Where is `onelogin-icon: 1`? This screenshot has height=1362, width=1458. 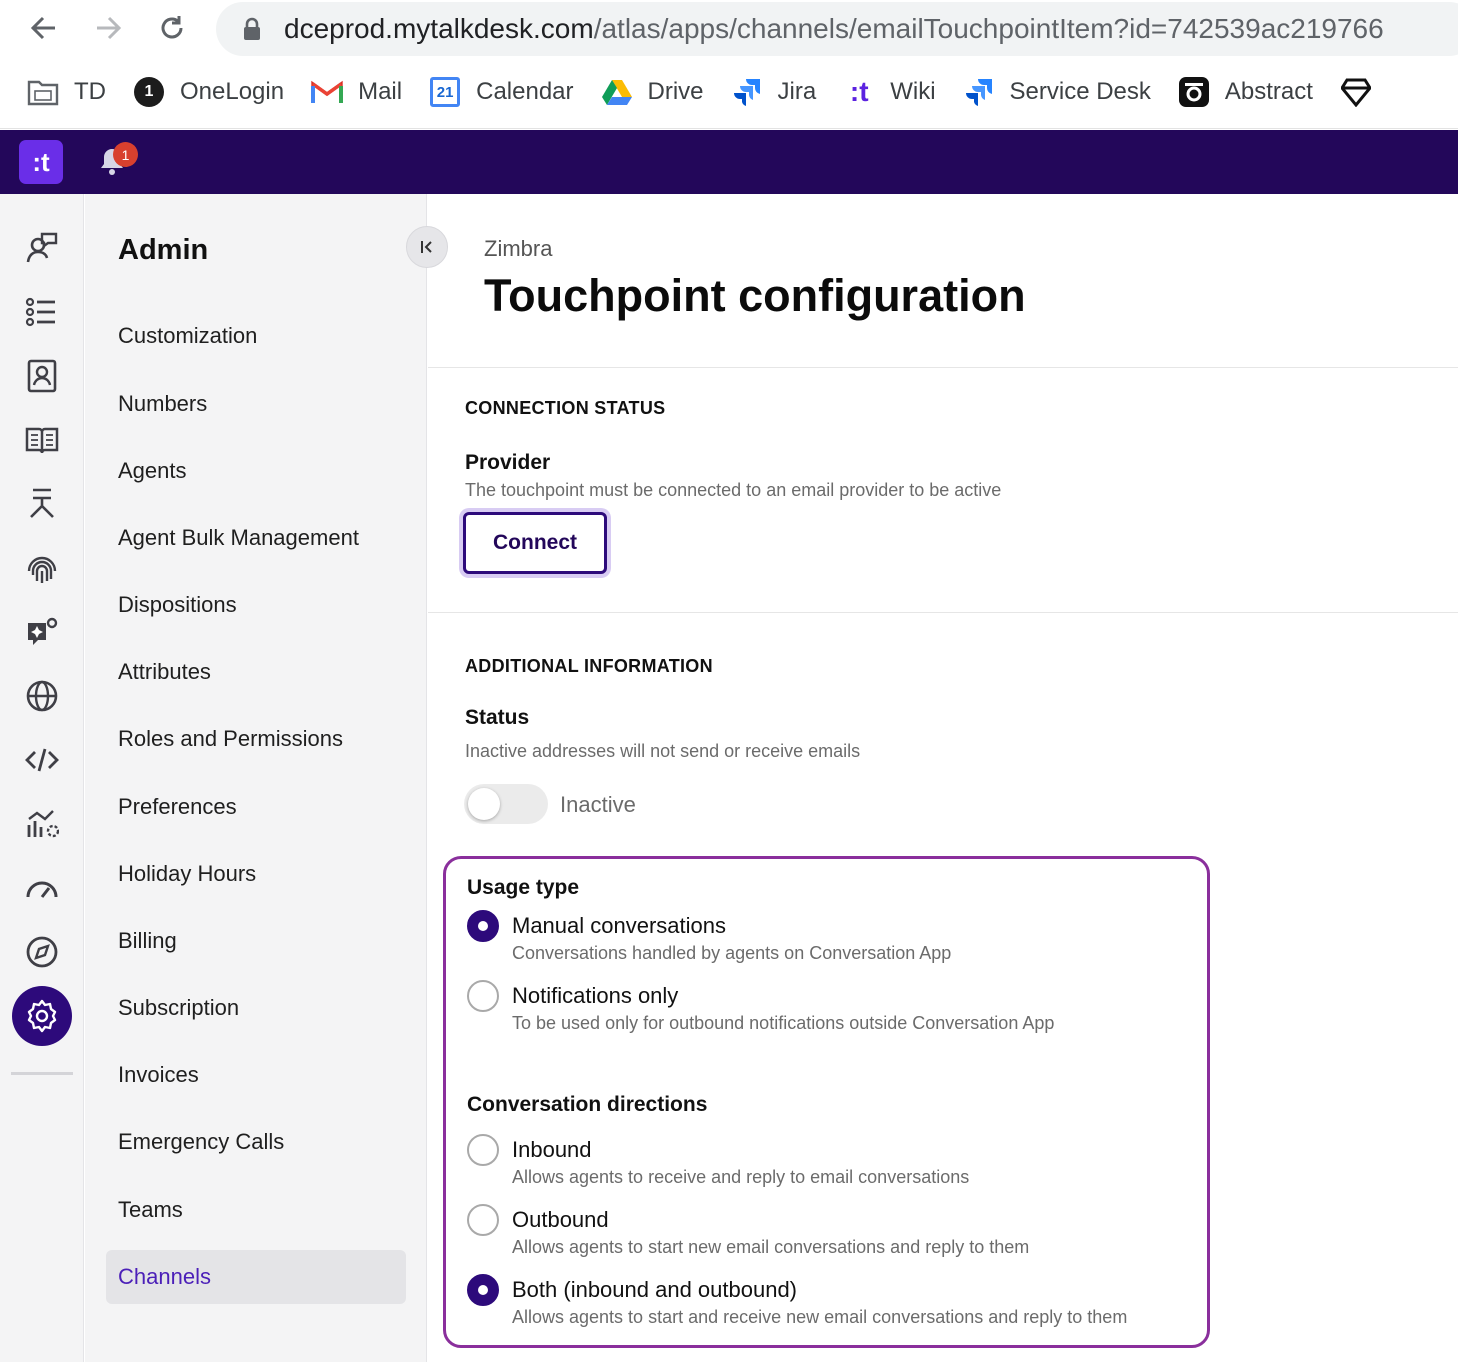 onelogin-icon: 1 is located at coordinates (149, 92).